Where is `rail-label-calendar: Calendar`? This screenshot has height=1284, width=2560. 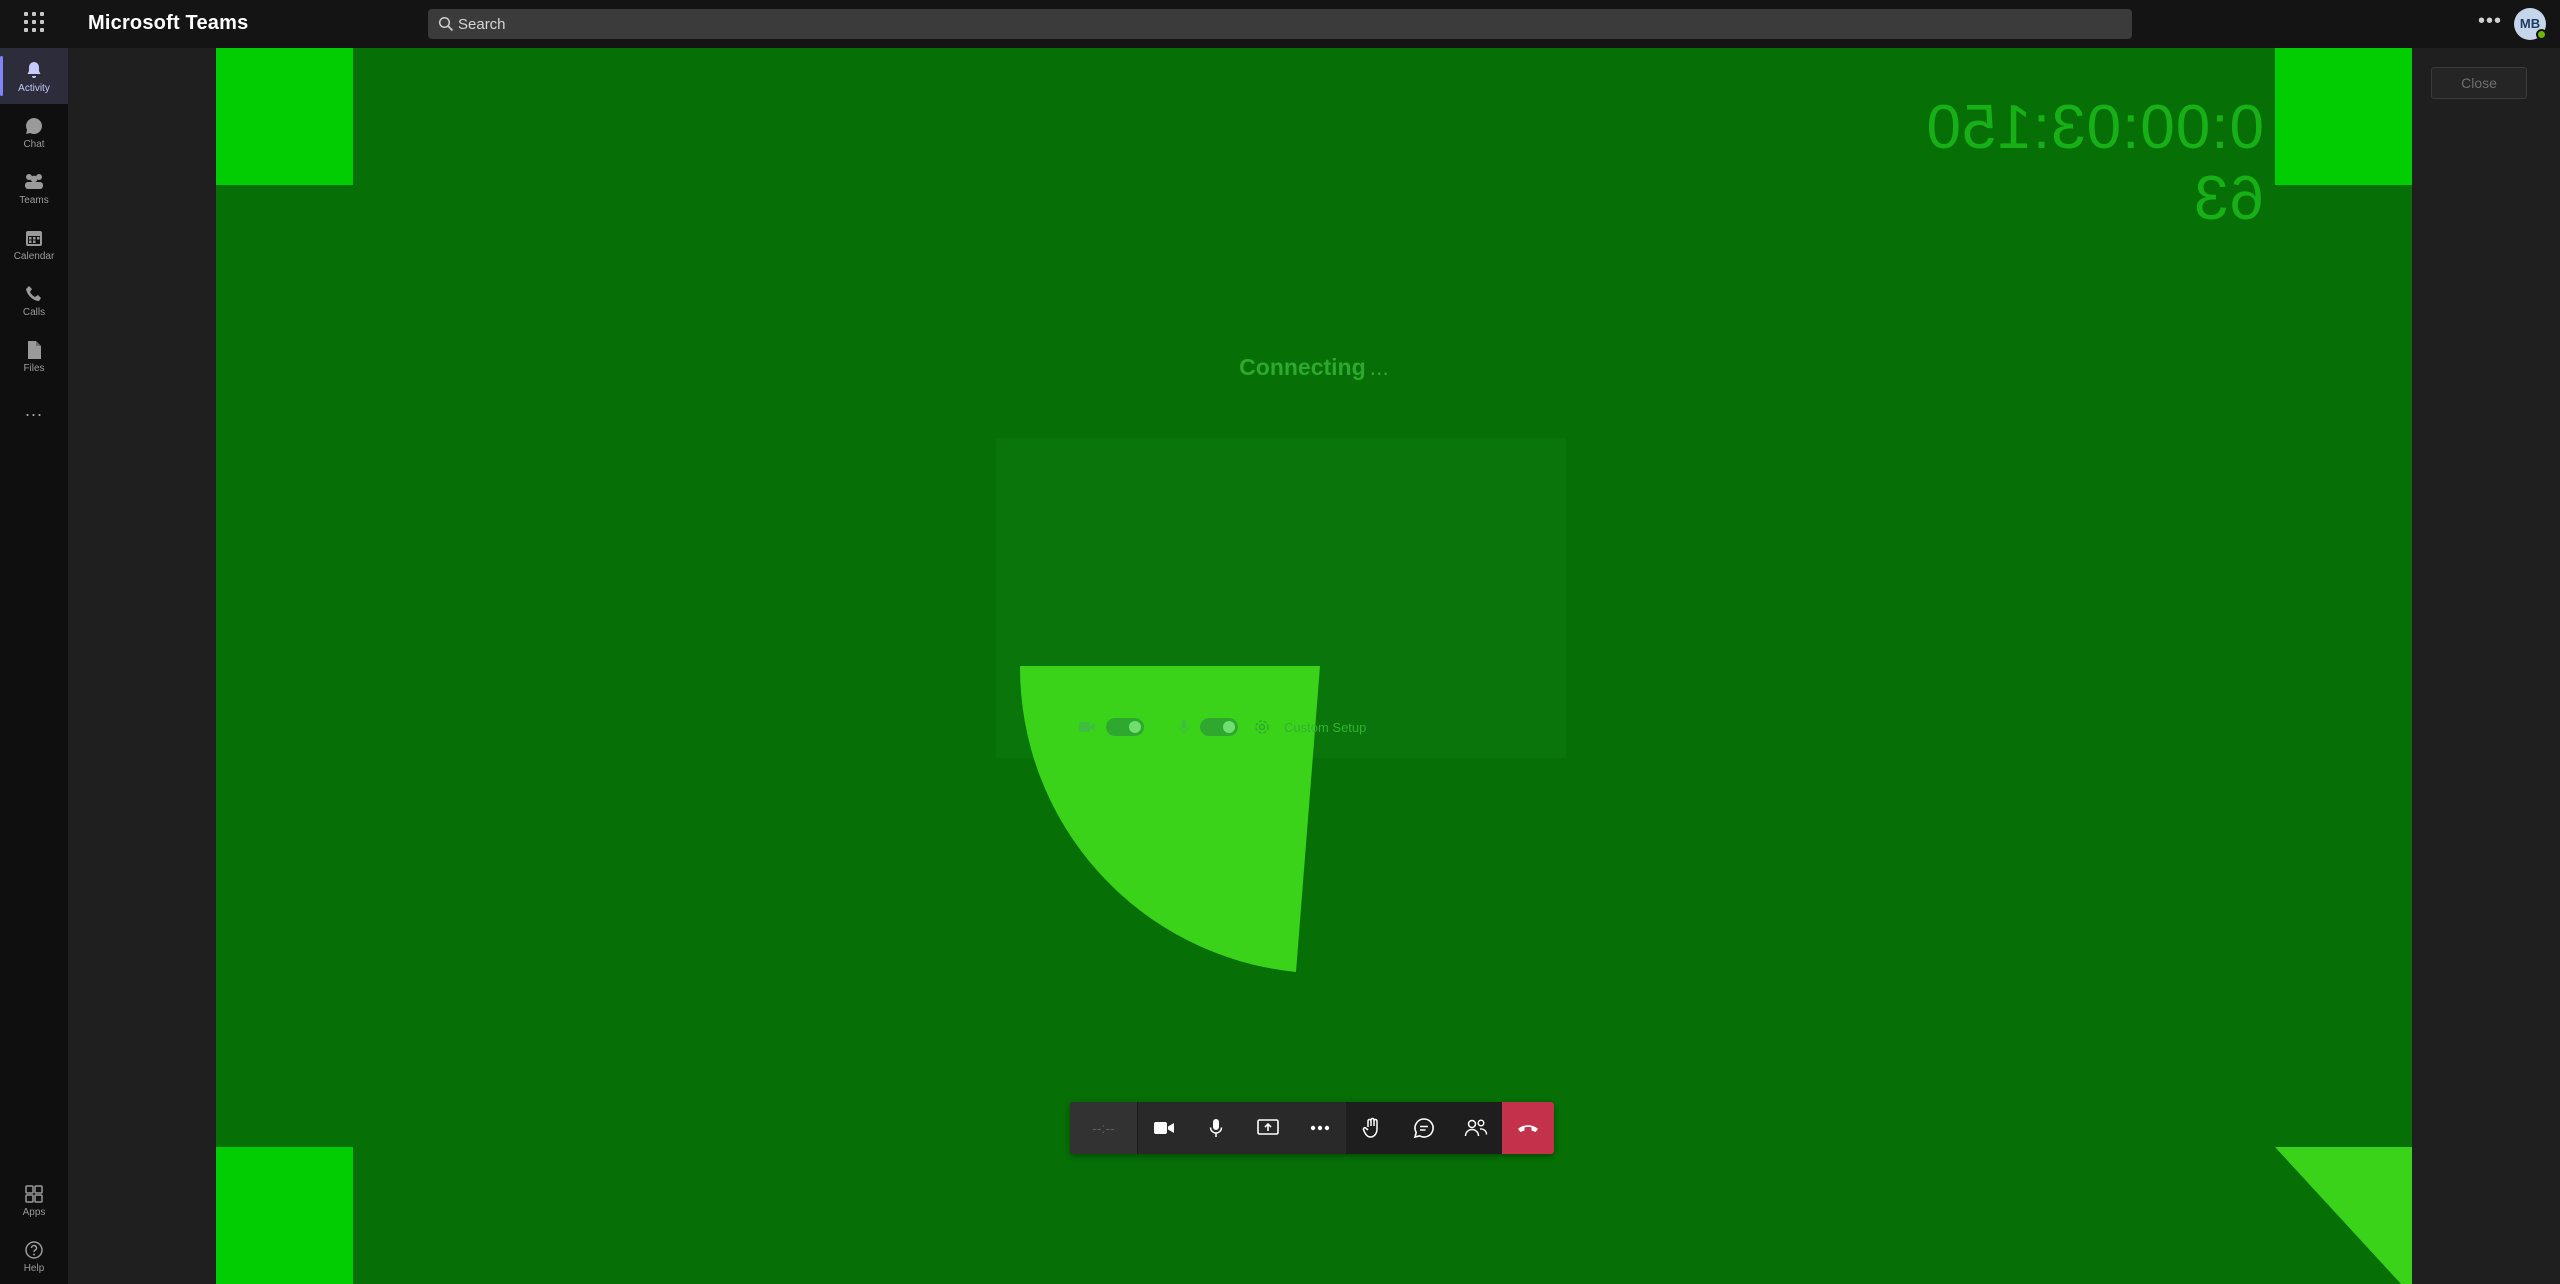 rail-label-calendar: Calendar is located at coordinates (34, 256).